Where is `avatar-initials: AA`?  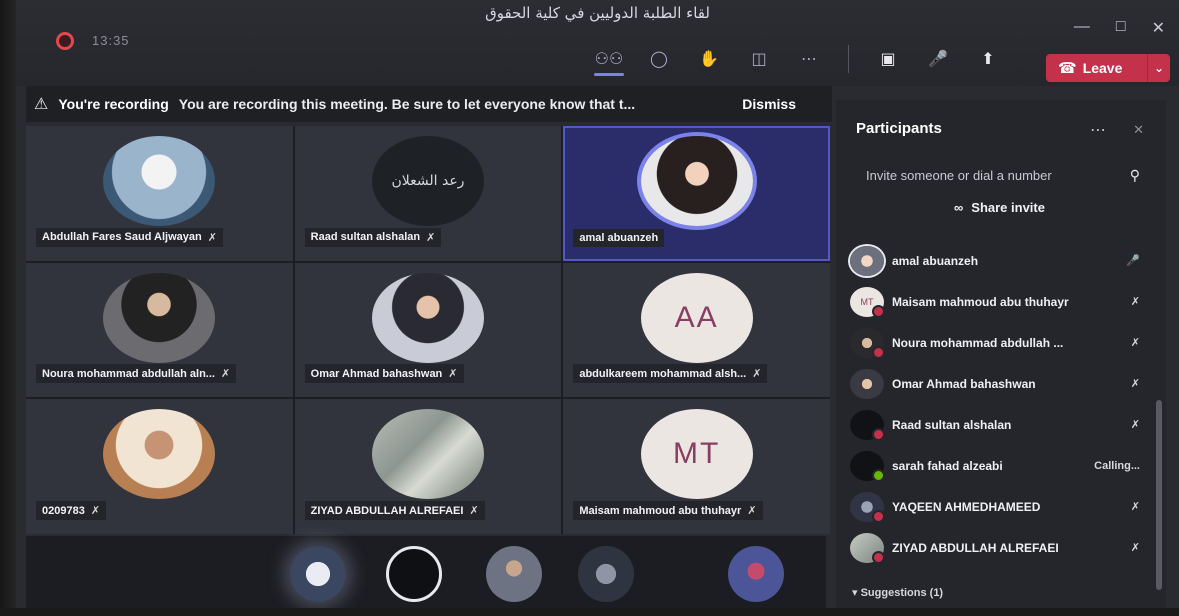 avatar-initials: AA is located at coordinates (696, 317).